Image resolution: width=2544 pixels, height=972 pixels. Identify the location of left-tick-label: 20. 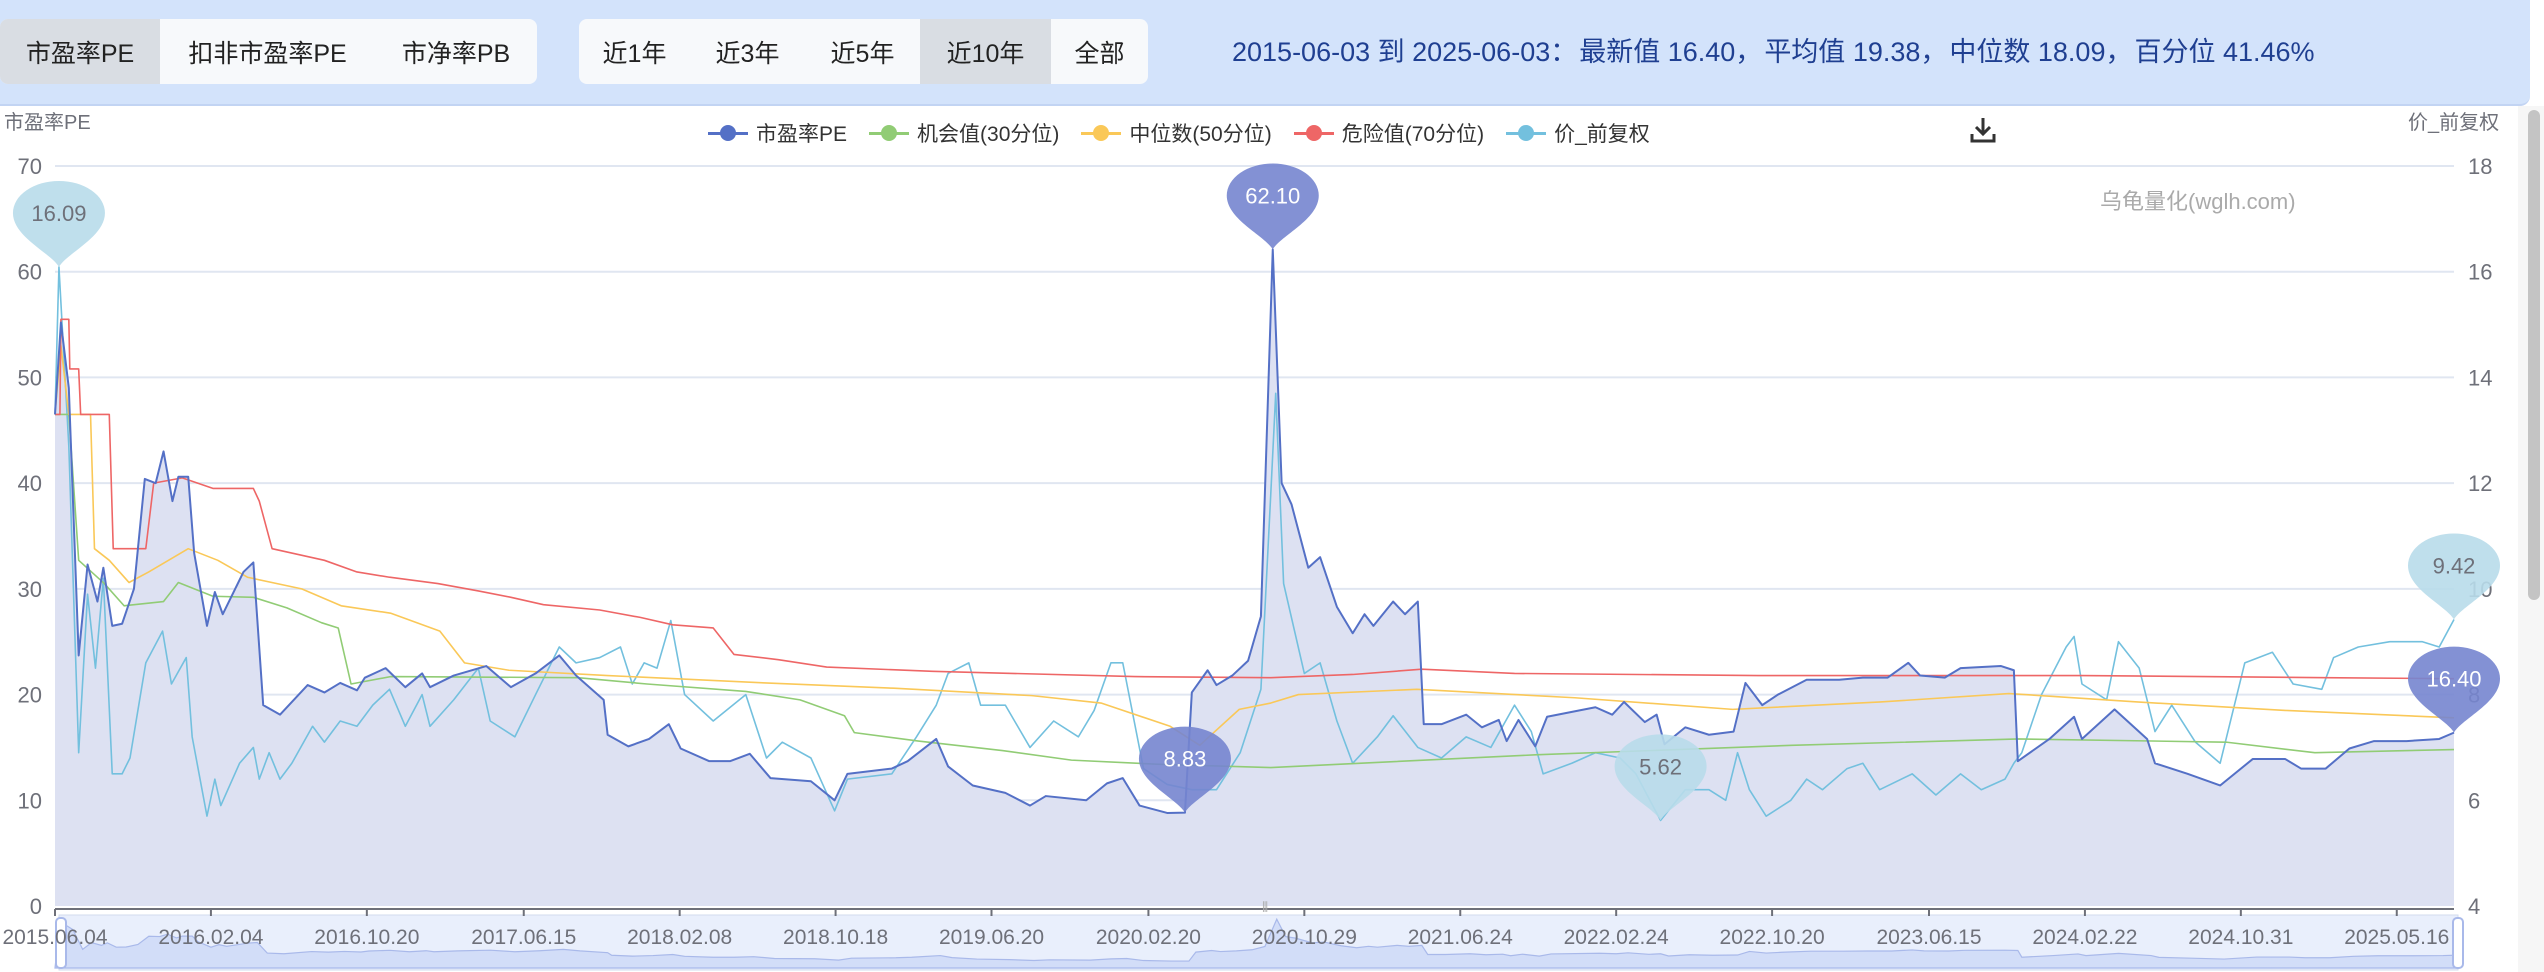
(30, 695).